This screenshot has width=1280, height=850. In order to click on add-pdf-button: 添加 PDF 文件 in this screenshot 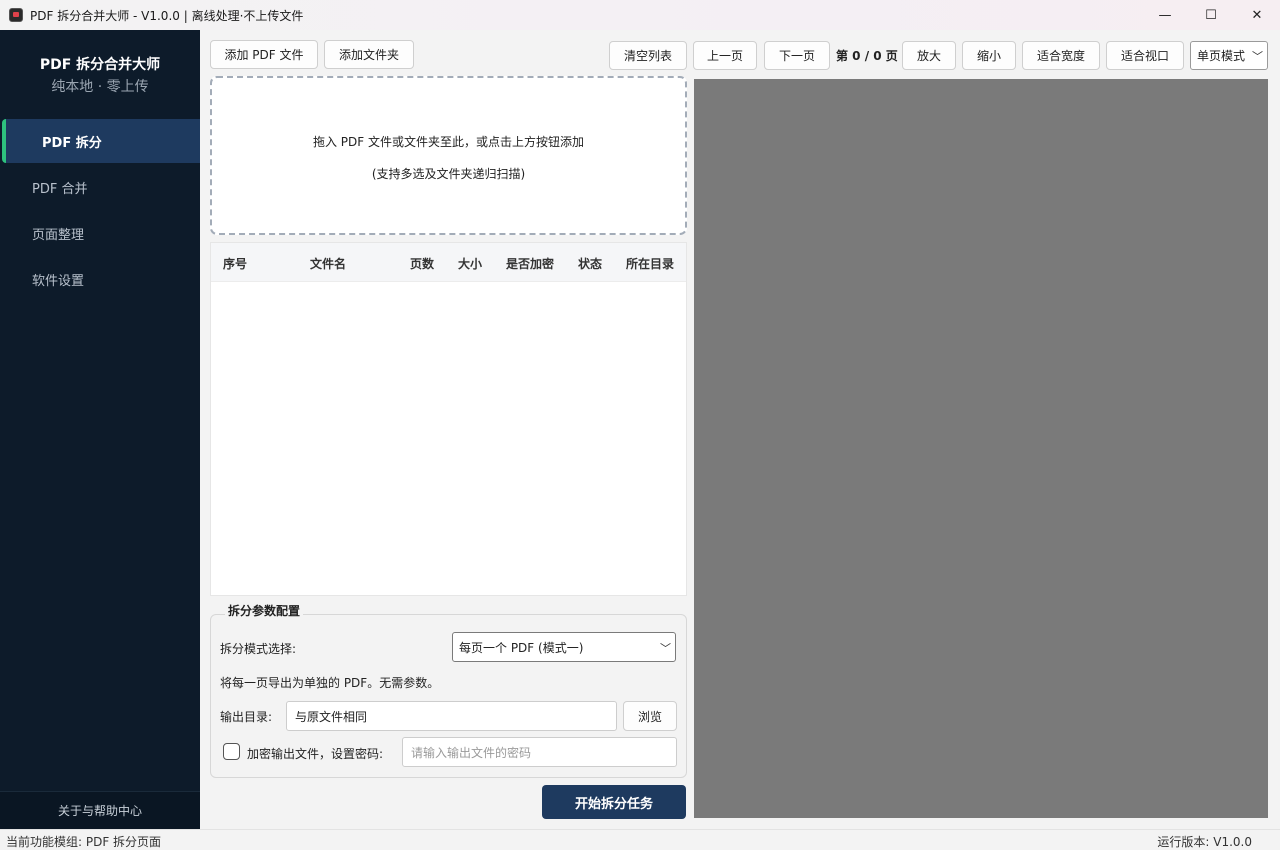, I will do `click(264, 54)`.